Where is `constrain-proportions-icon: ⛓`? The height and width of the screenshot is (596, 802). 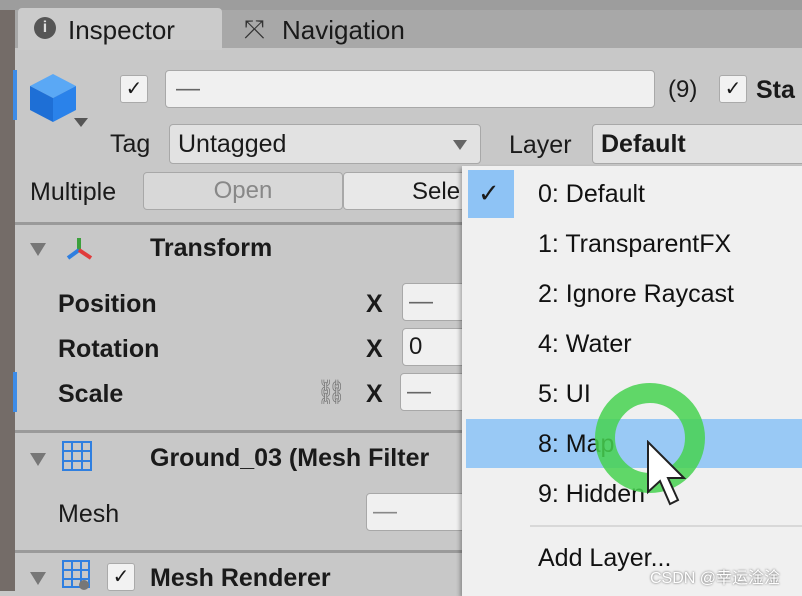
constrain-proportions-icon: ⛓ is located at coordinates (331, 392).